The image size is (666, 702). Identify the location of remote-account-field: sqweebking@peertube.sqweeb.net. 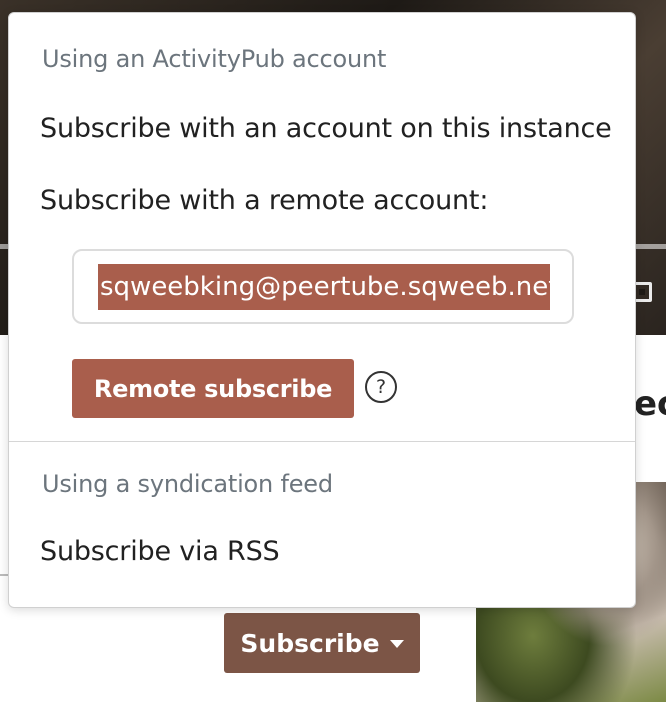
(323, 286).